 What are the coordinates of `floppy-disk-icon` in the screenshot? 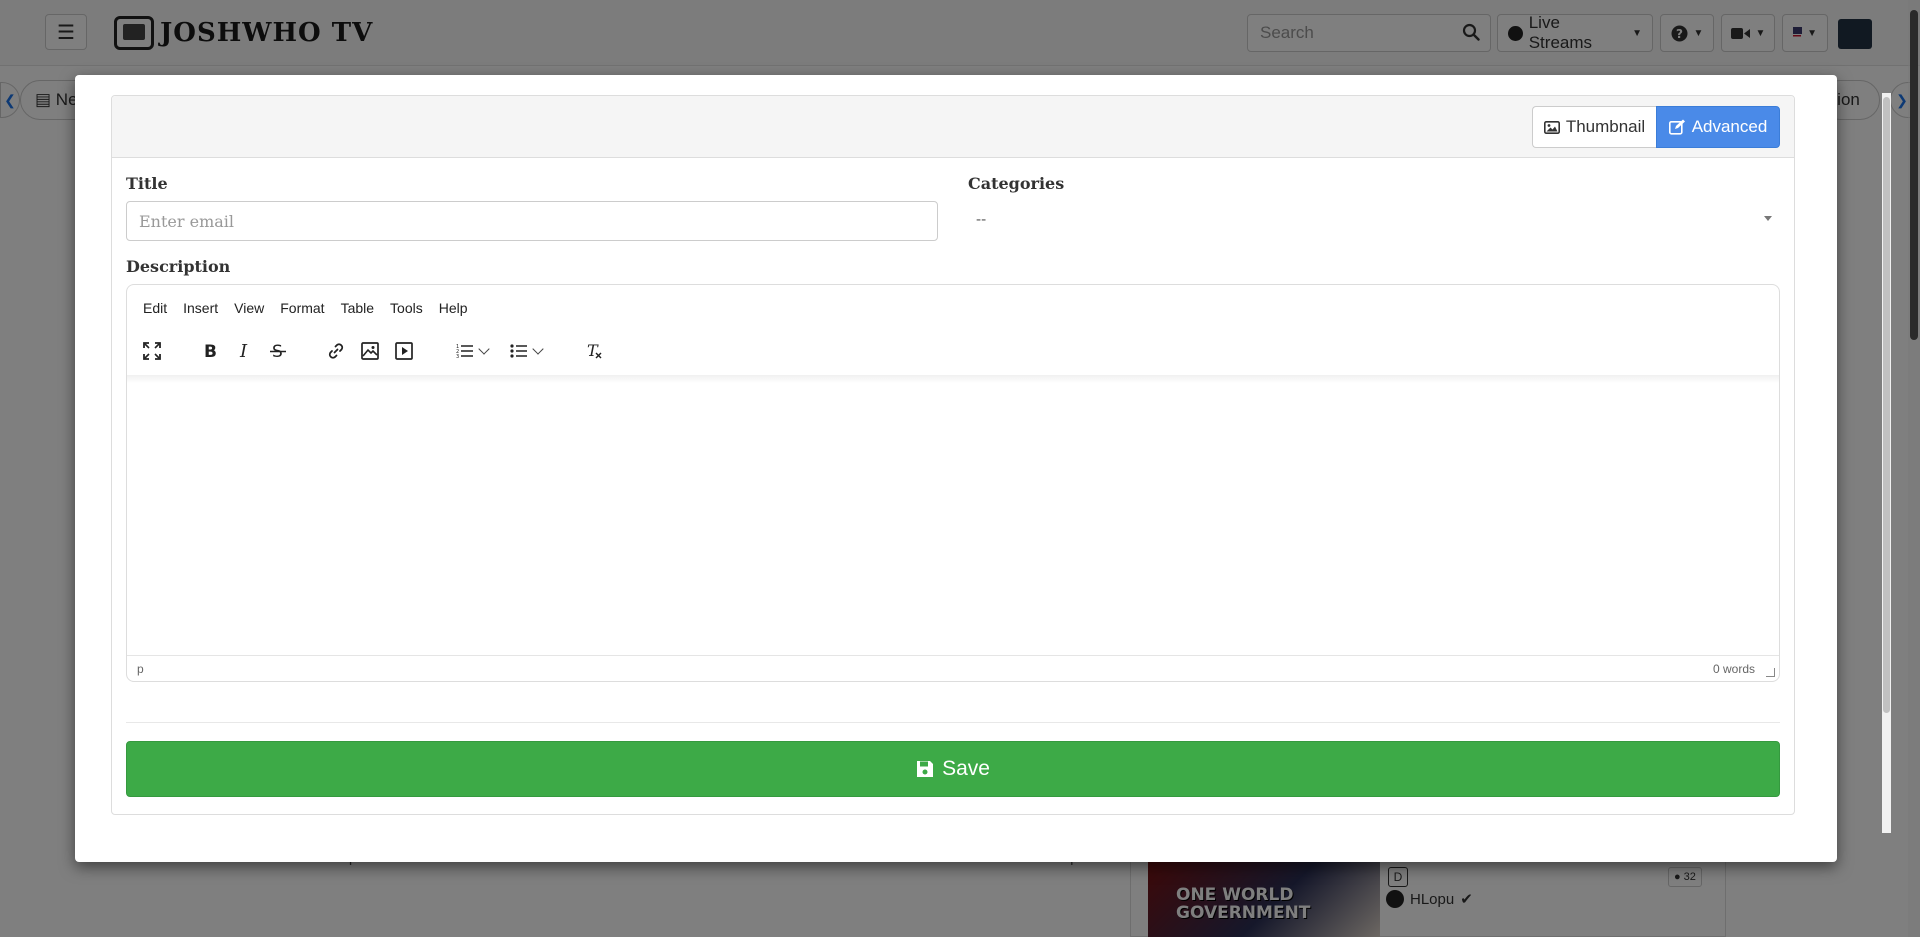 It's located at (925, 769).